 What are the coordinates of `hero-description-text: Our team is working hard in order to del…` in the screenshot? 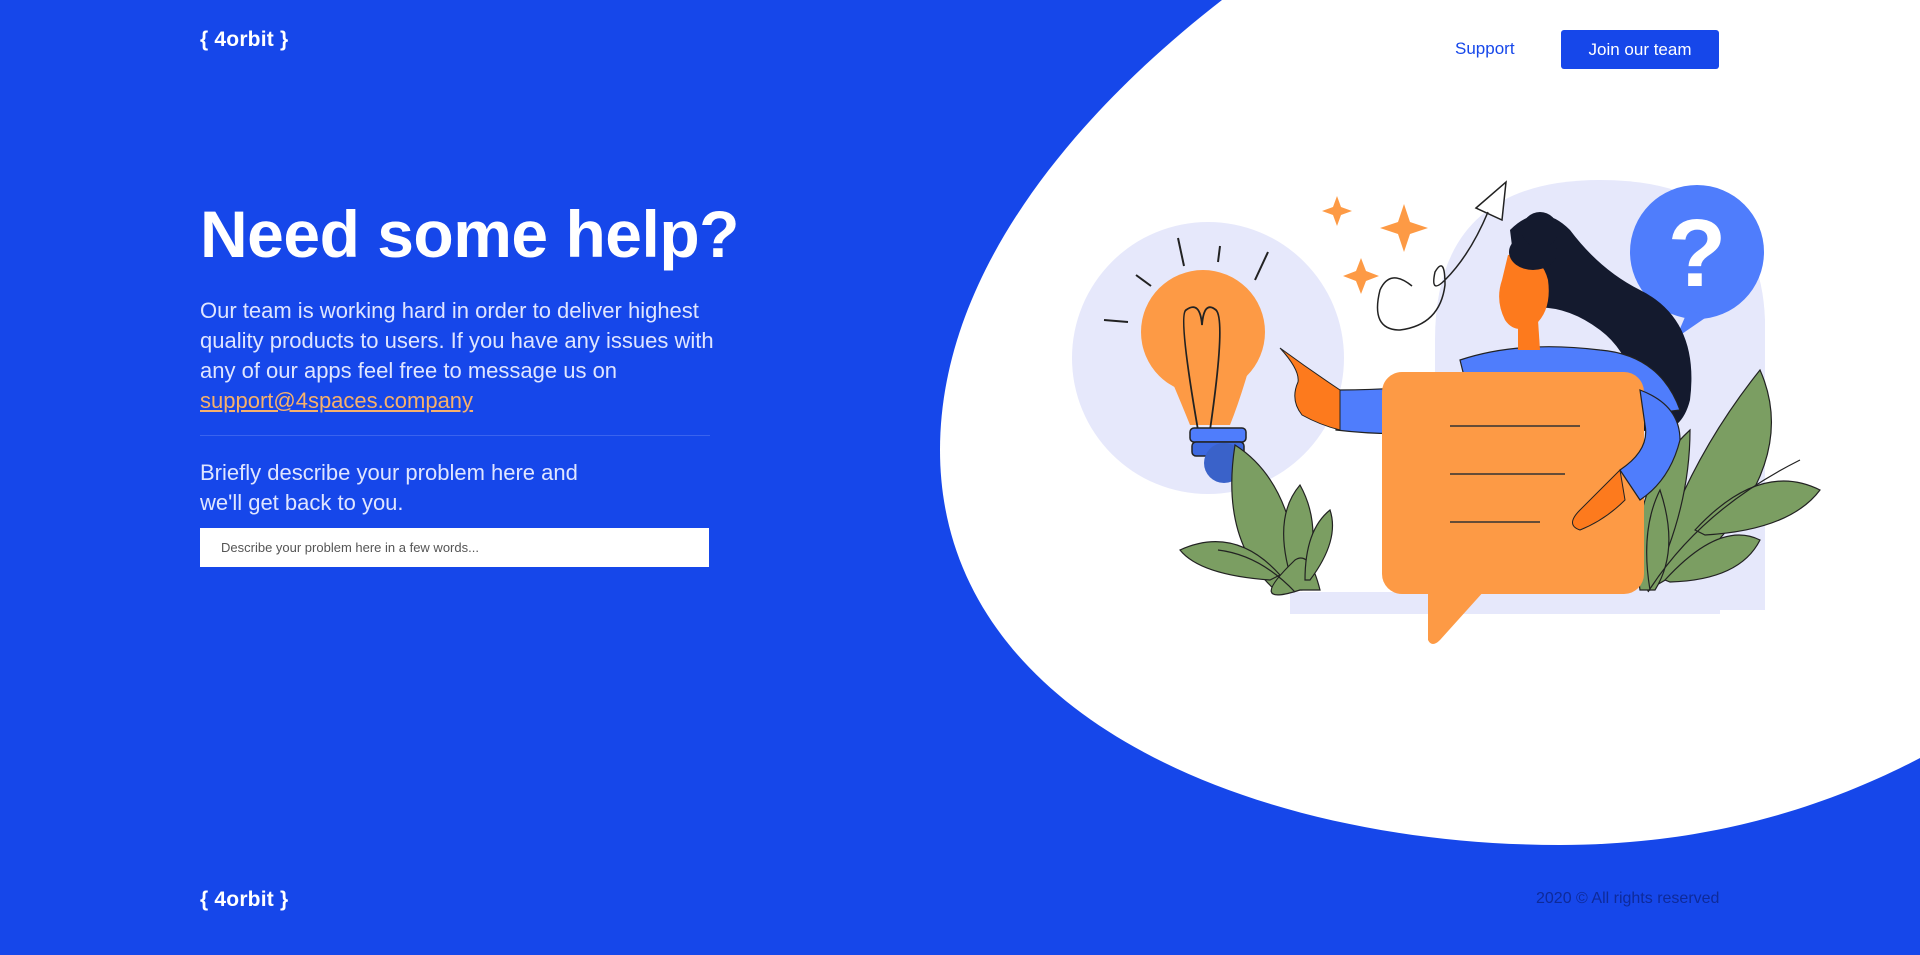 It's located at (457, 340).